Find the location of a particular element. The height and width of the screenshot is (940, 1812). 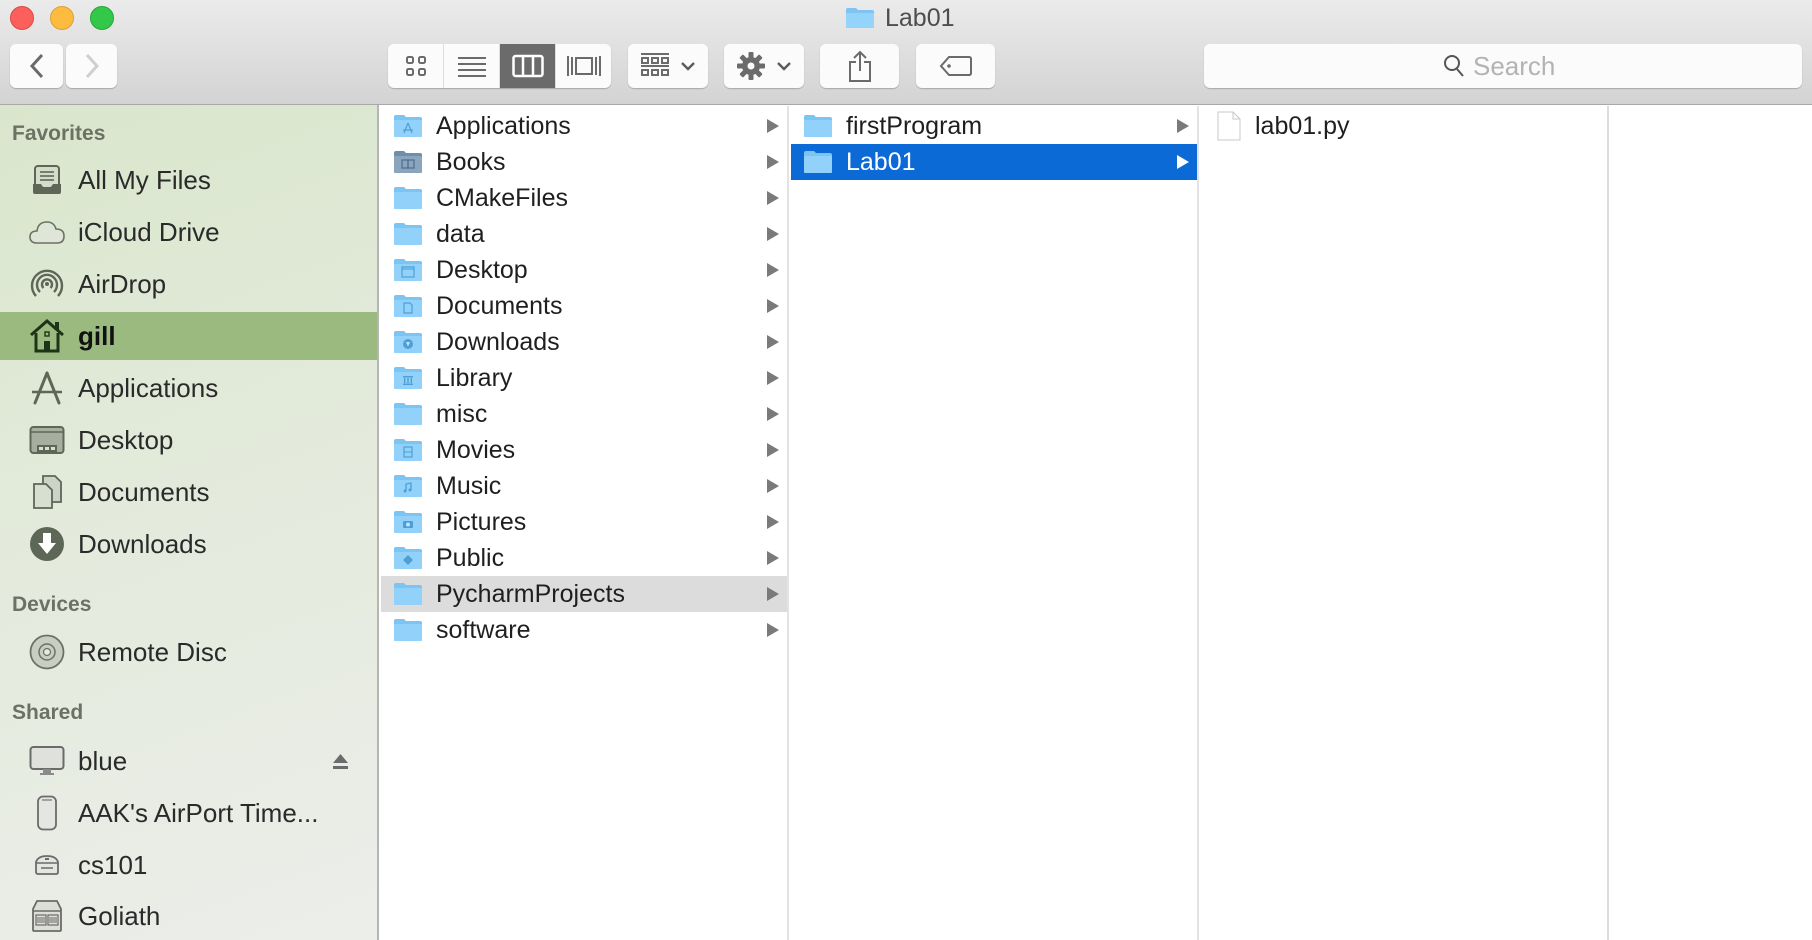

close-window-button is located at coordinates (22, 18).